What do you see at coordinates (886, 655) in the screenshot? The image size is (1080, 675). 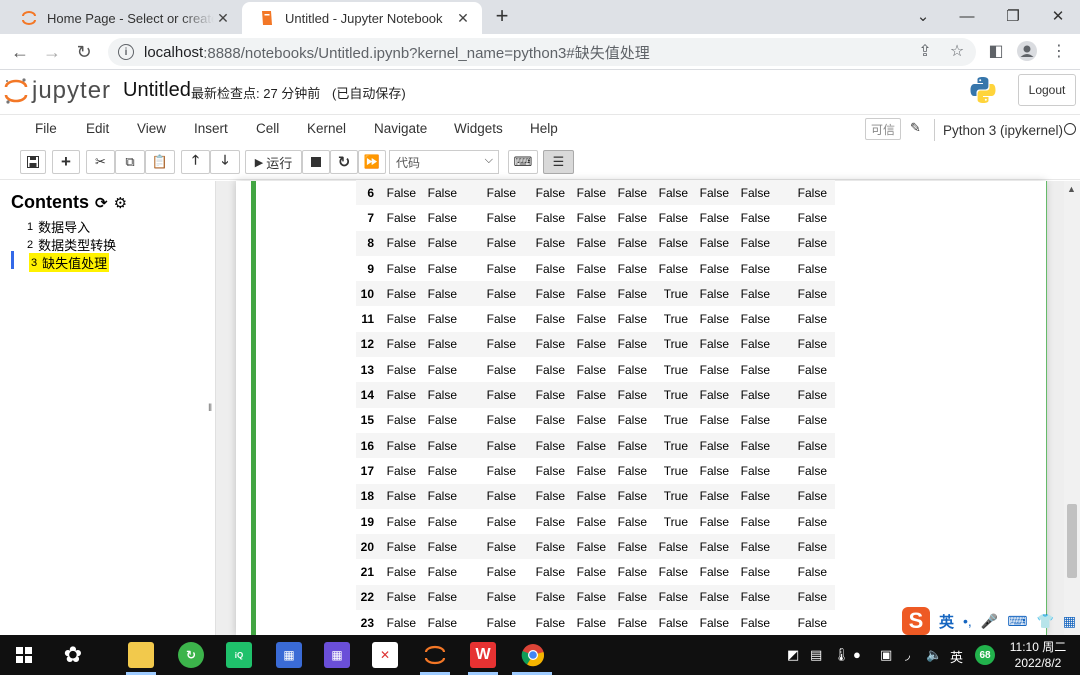 I see `tray-network-adapter-icon: ▣` at bounding box center [886, 655].